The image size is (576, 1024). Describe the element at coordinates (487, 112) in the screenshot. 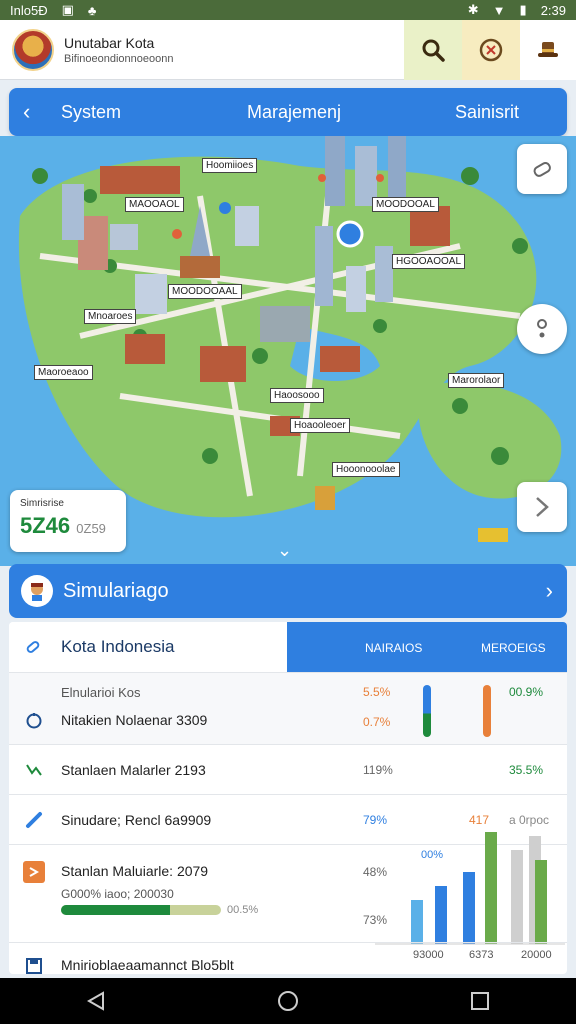

I see `nav-item-statistics: Sainisrit` at that location.